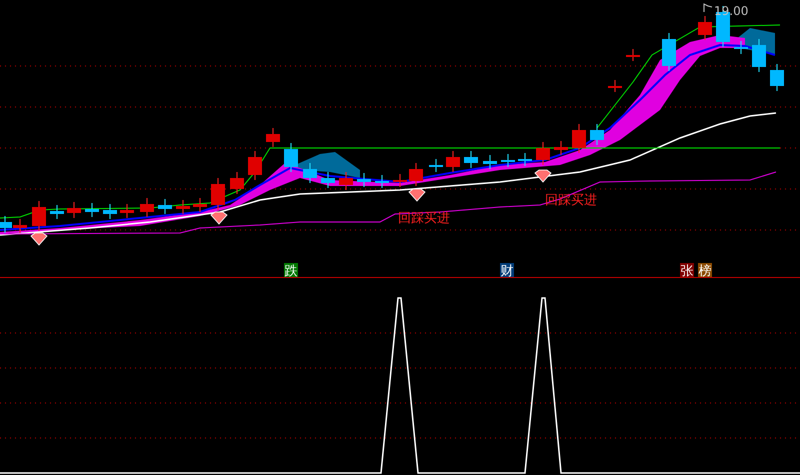 The width and height of the screenshot is (800, 475). Describe the element at coordinates (507, 271) in the screenshot. I see `tag-label: 财` at that location.